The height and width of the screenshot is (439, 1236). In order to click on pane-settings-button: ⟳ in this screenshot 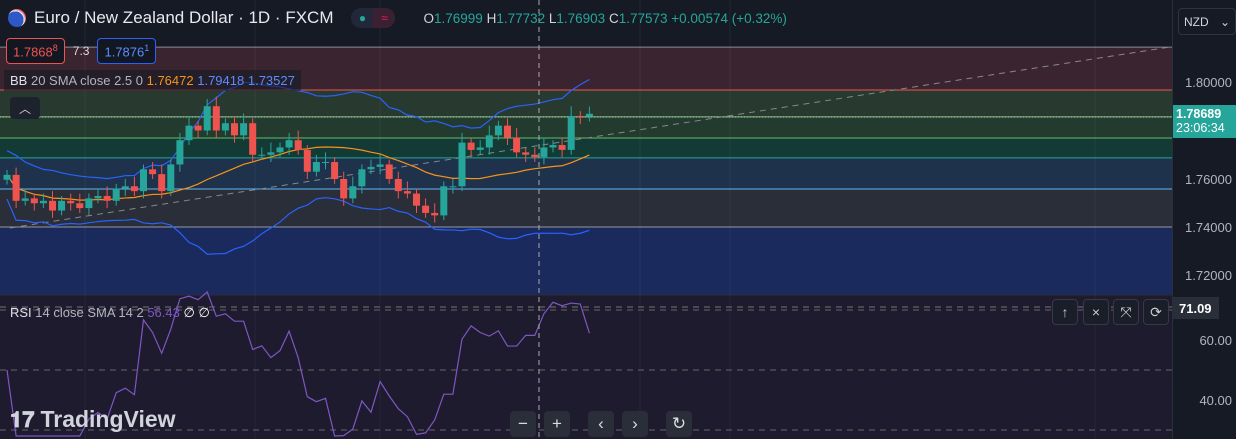, I will do `click(1156, 312)`.